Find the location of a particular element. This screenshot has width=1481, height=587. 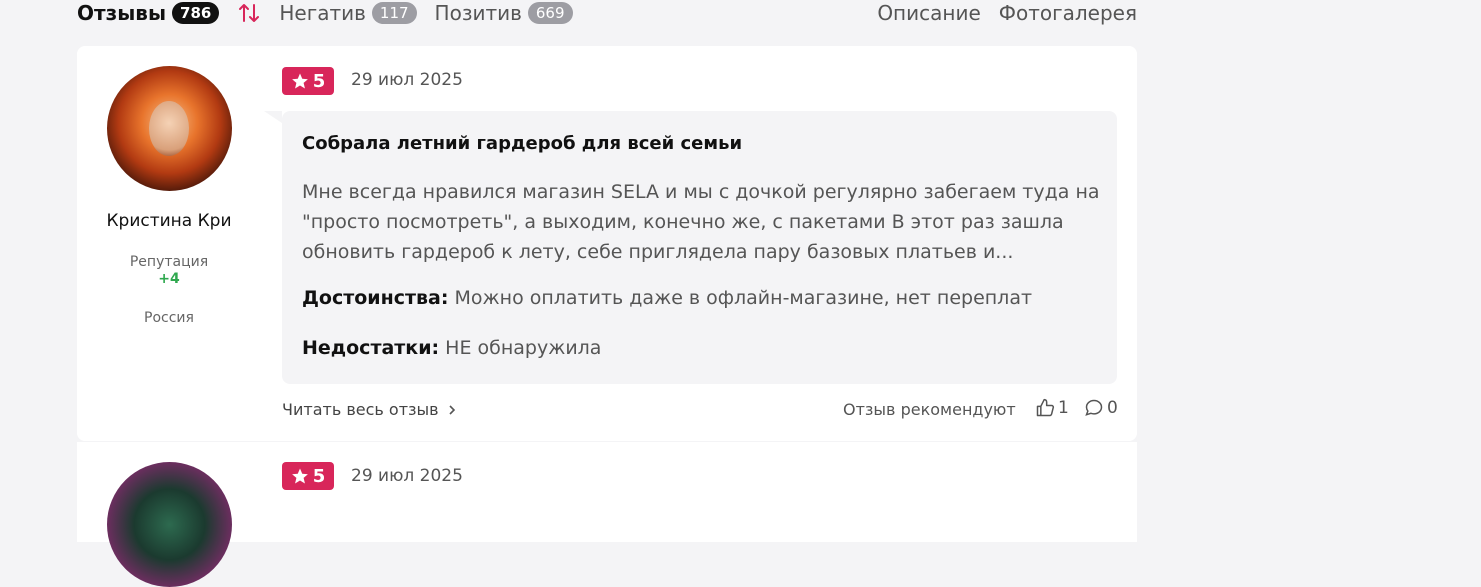

pros-label: Достоинства: is located at coordinates (375, 298).